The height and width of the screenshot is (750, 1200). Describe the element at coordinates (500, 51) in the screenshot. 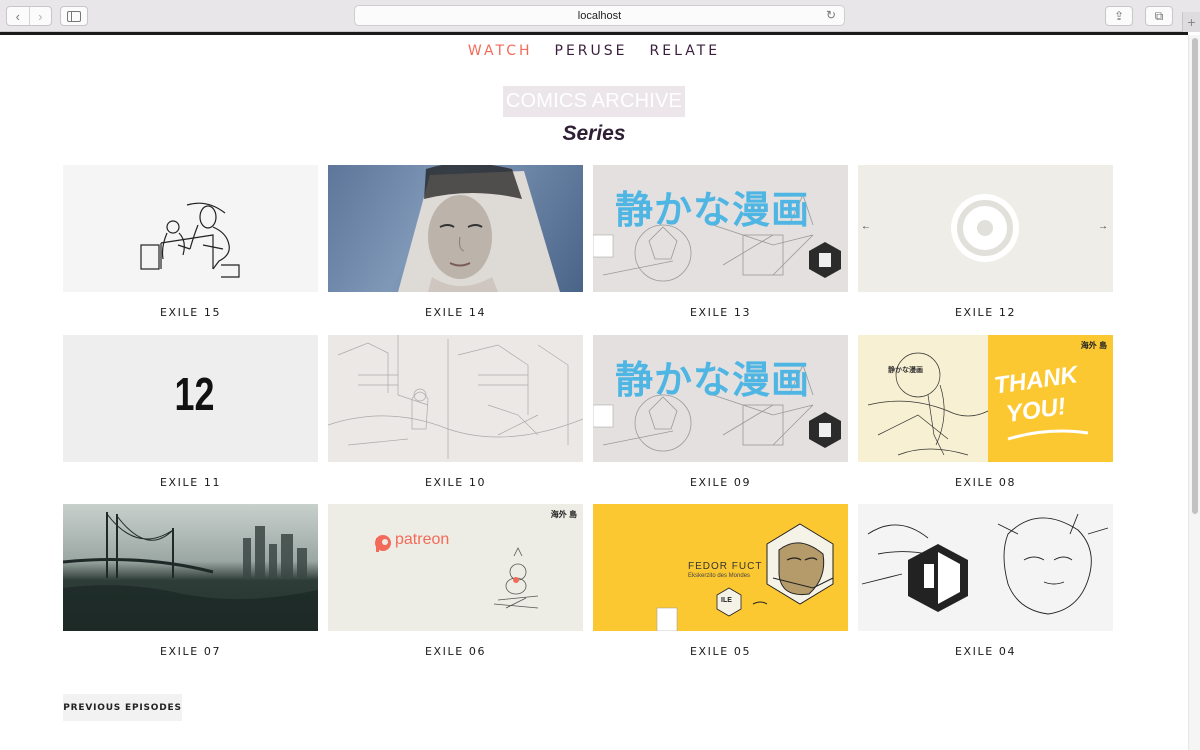

I see `nav-watch: WATCH` at that location.